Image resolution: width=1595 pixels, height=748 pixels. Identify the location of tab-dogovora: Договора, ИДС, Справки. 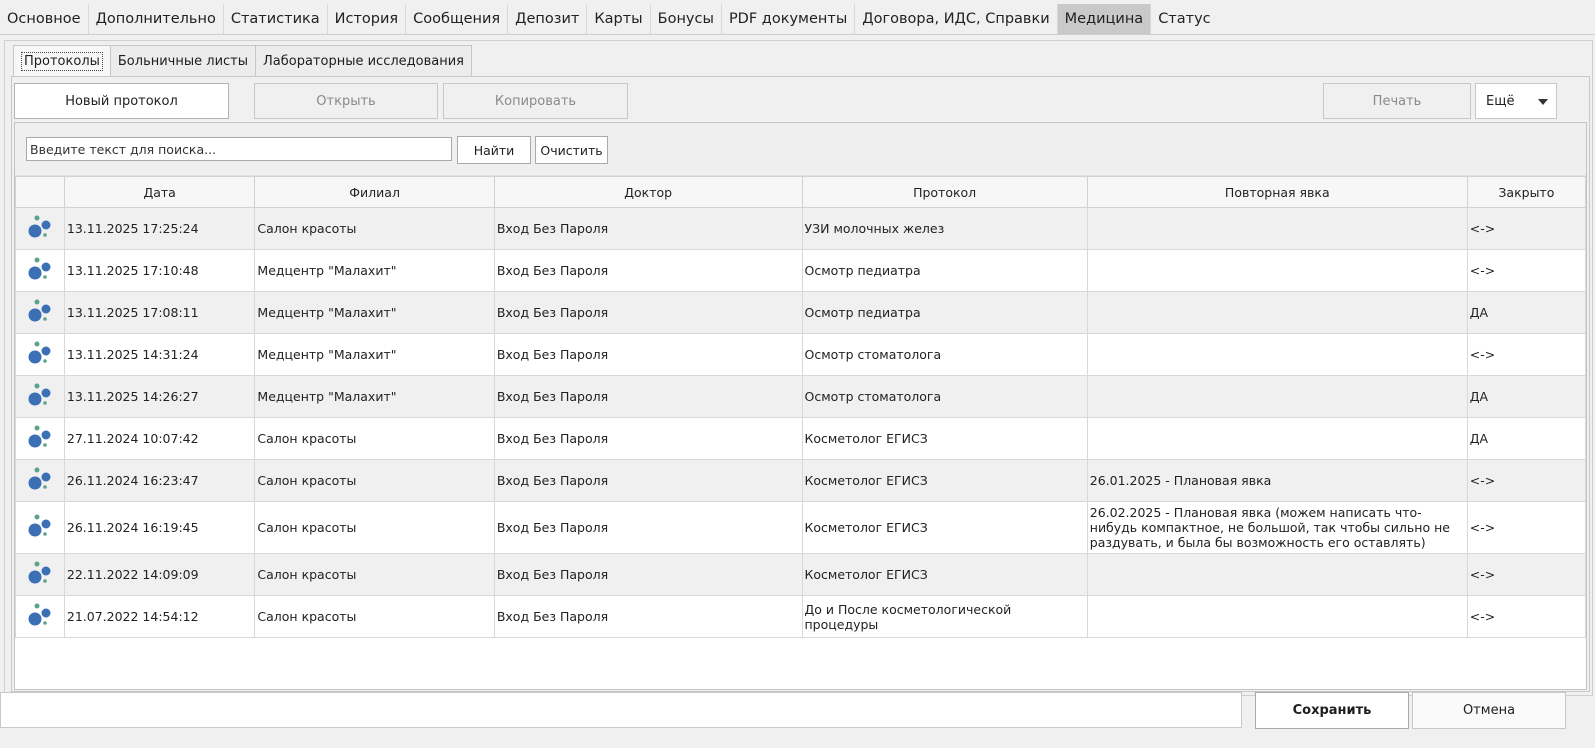
(956, 19).